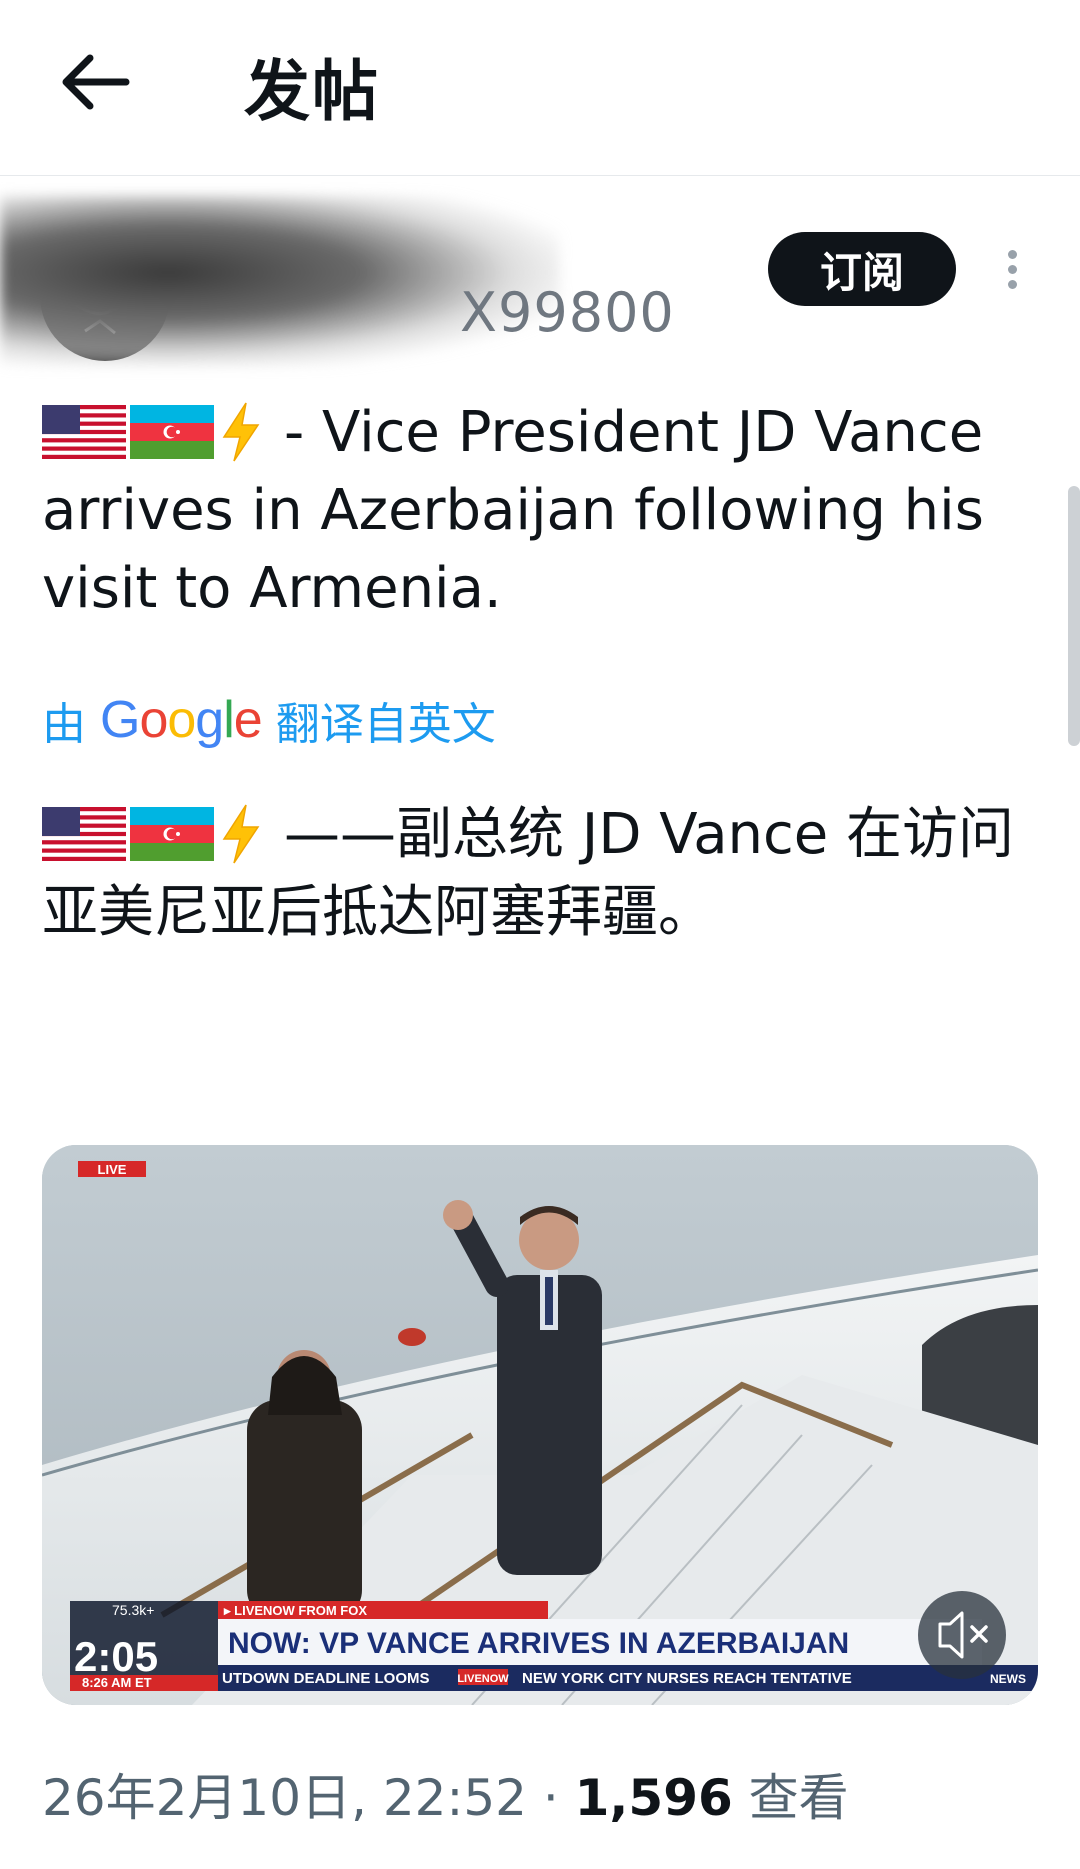 The width and height of the screenshot is (1080, 1869). I want to click on top-bar: 发帖, so click(540, 88).